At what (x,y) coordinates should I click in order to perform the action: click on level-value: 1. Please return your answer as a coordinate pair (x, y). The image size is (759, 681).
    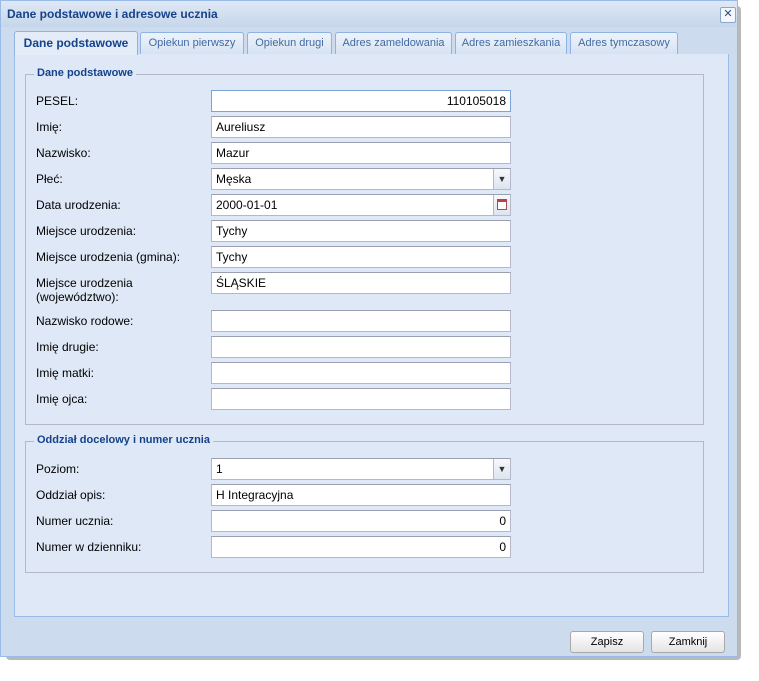
    Looking at the image, I should click on (219, 469).